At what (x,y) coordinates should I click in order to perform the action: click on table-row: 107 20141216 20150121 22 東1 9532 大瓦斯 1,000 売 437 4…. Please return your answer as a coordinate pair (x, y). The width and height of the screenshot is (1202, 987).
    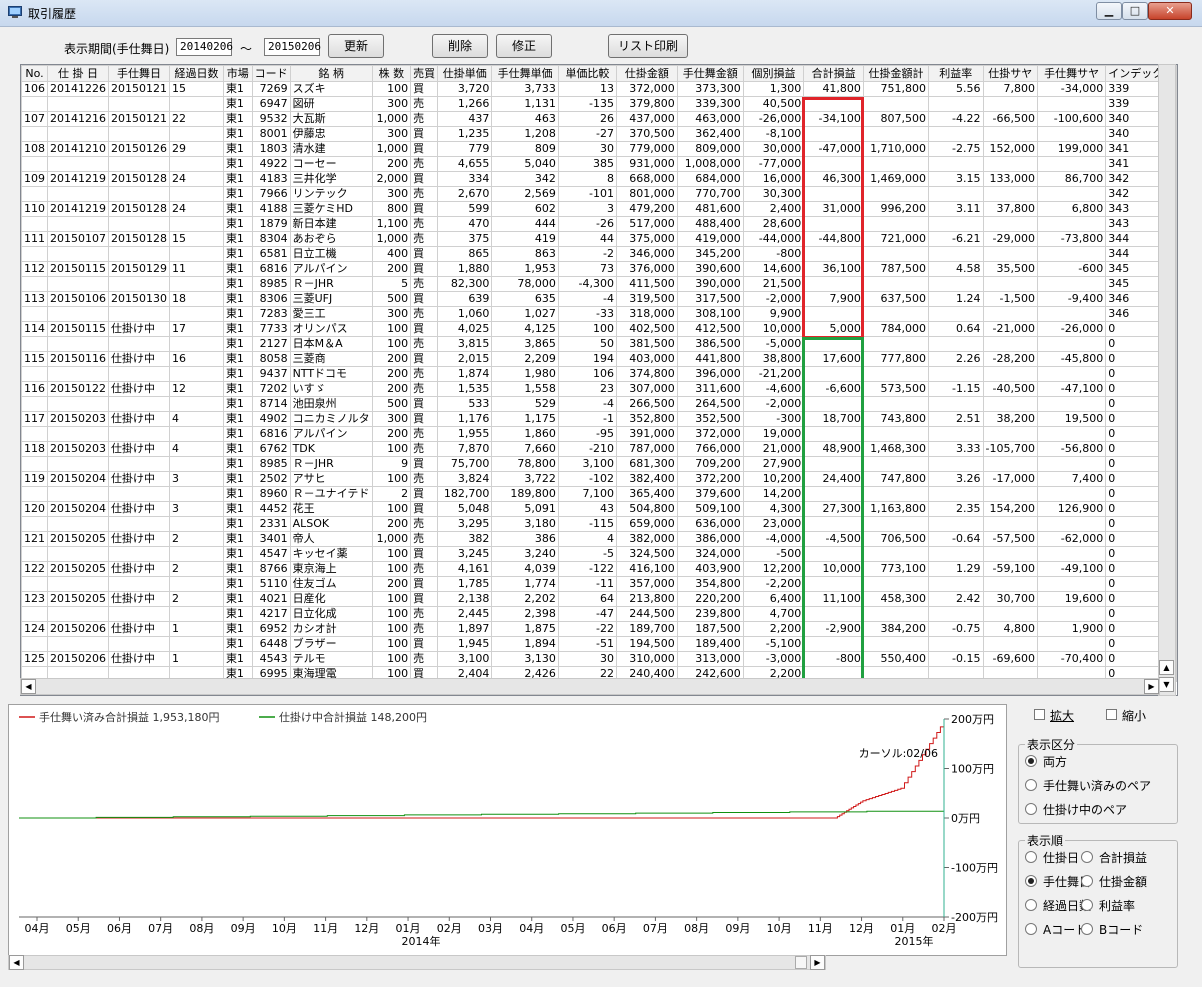
    Looking at the image, I should click on (599, 119).